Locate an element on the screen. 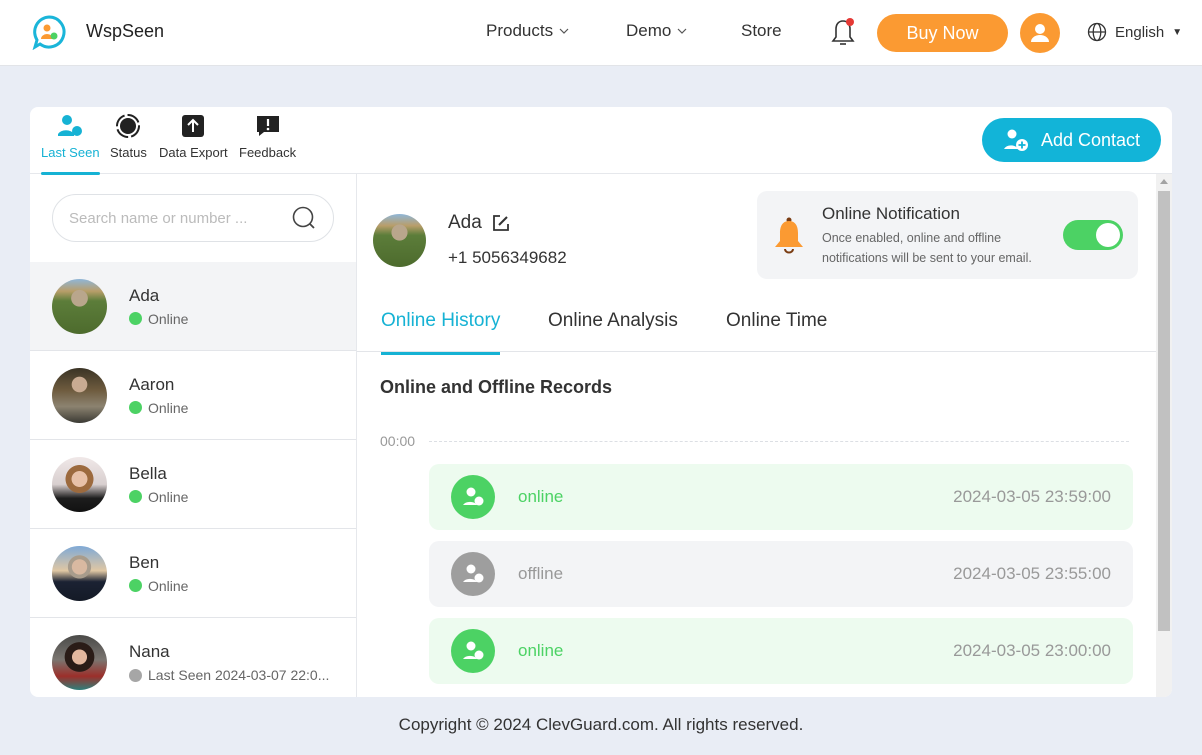 The width and height of the screenshot is (1202, 755). record-time: 2024-03-05 23:55:00 is located at coordinates (1032, 573).